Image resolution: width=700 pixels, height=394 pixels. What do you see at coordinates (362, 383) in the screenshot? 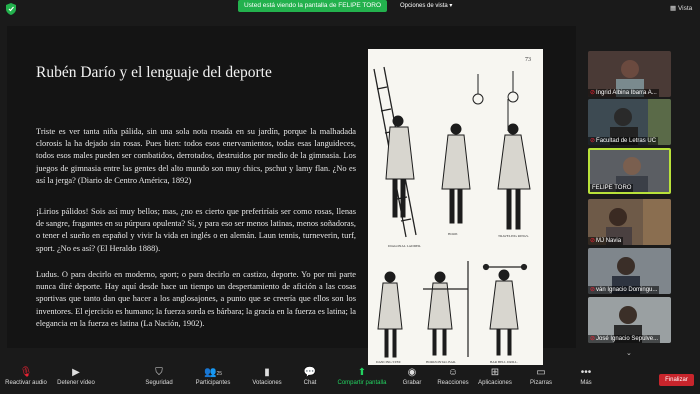
I see `share-screen-label: Compartir pantalla` at bounding box center [362, 383].